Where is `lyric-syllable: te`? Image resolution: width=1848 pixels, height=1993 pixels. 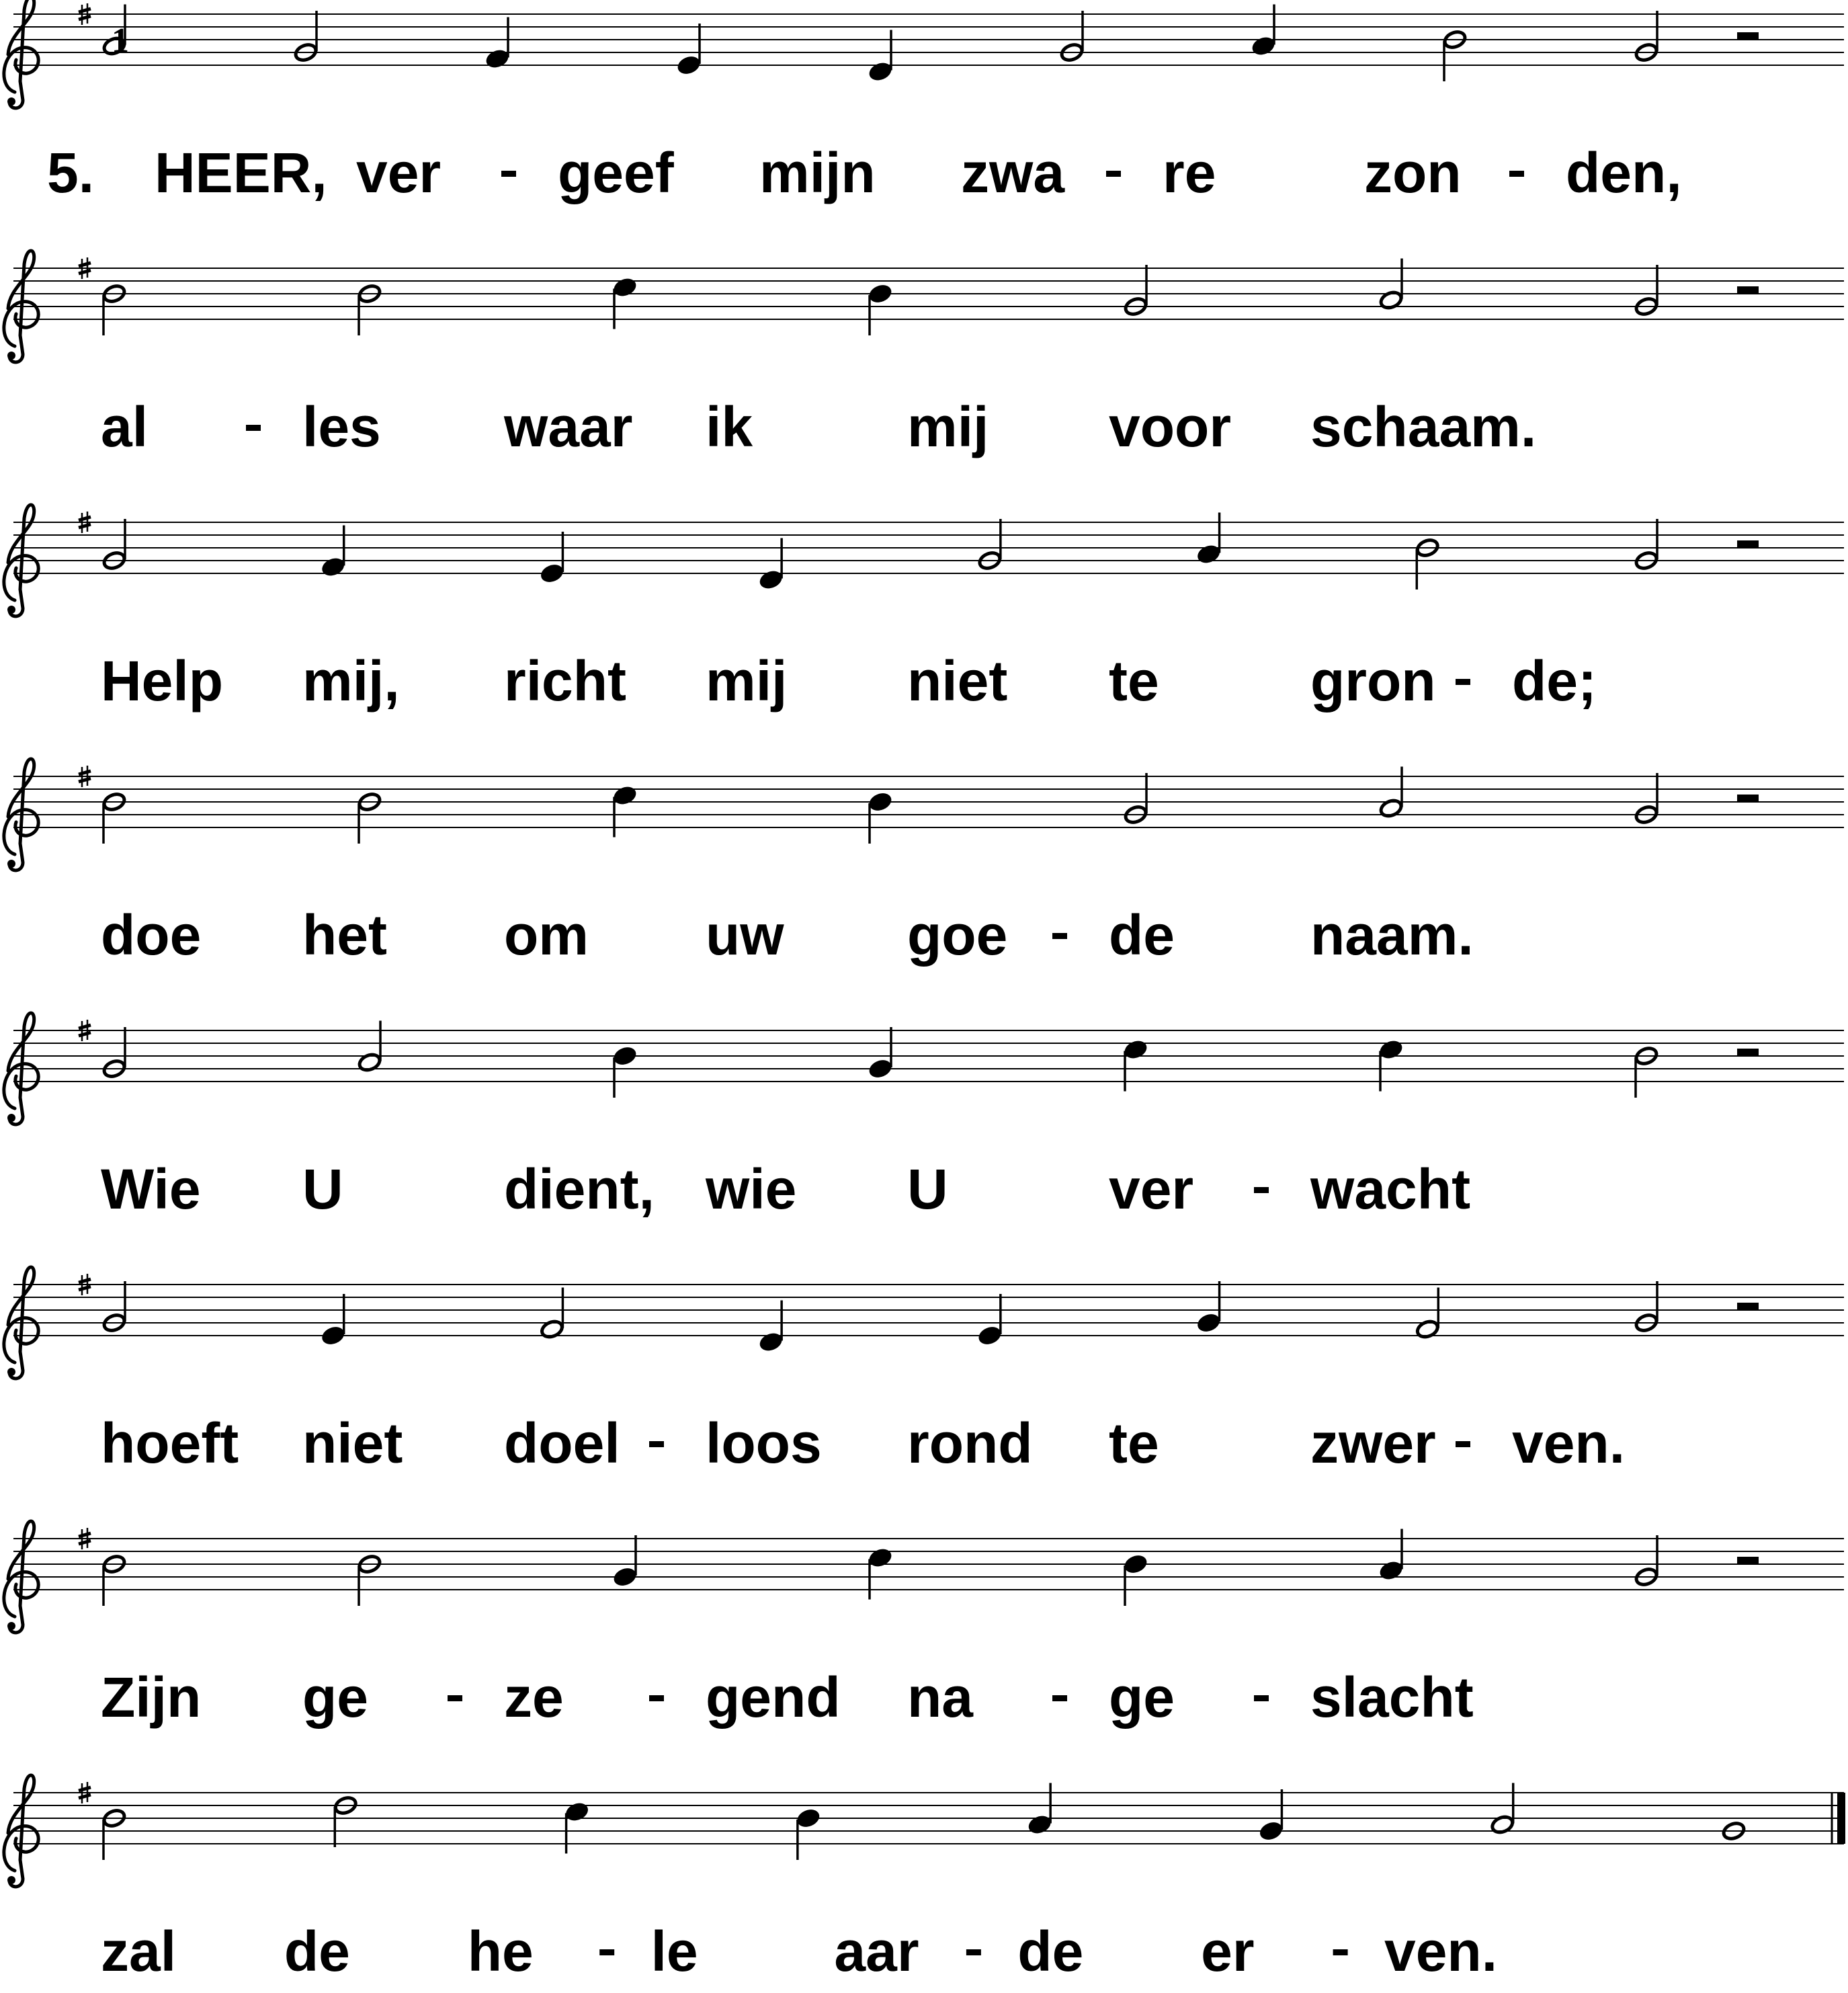 lyric-syllable: te is located at coordinates (1134, 681).